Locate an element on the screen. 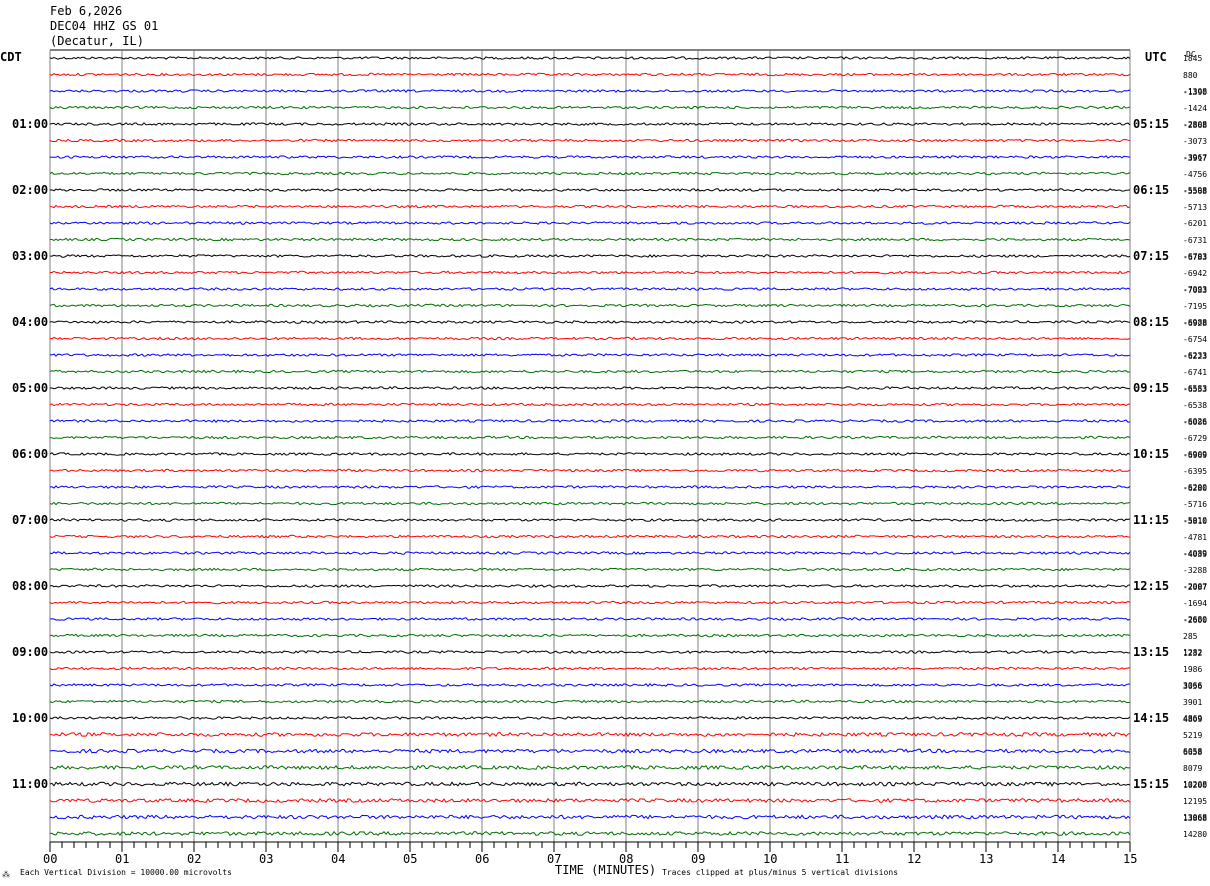  right-hour-label: 07:15 is located at coordinates (1151, 256).